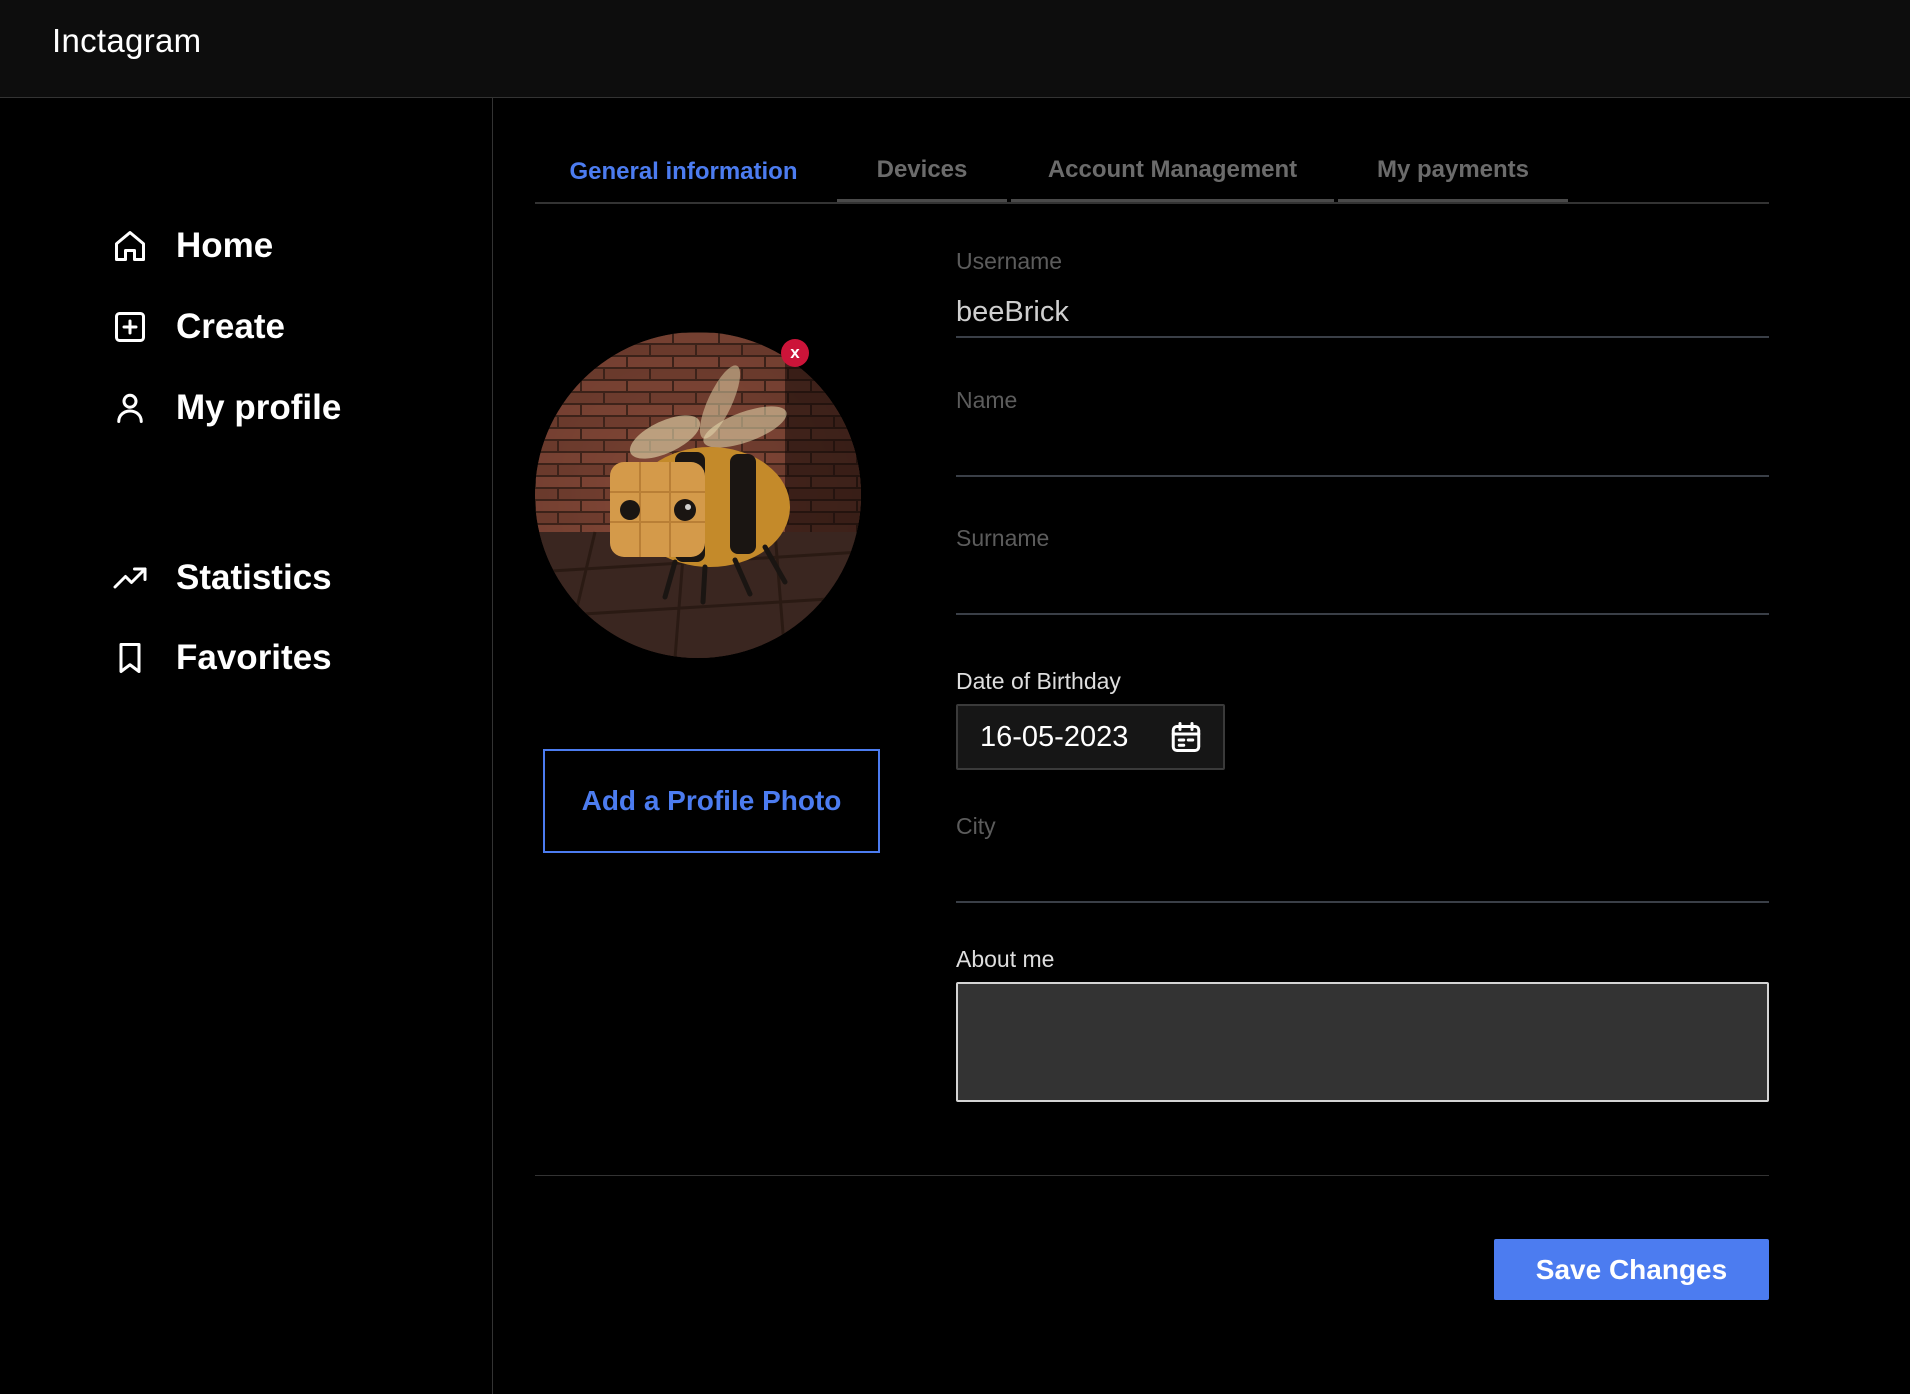 This screenshot has width=1910, height=1394. I want to click on tab-account-management: Account Management, so click(1172, 171).